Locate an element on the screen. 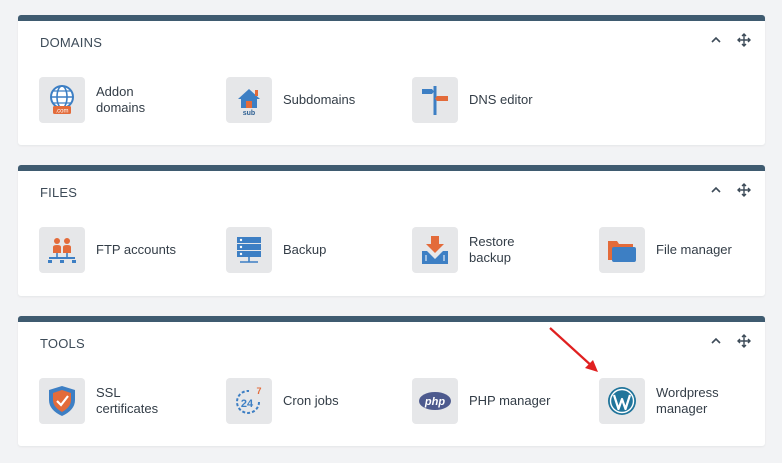  php-logo-icon: php is located at coordinates (435, 401).